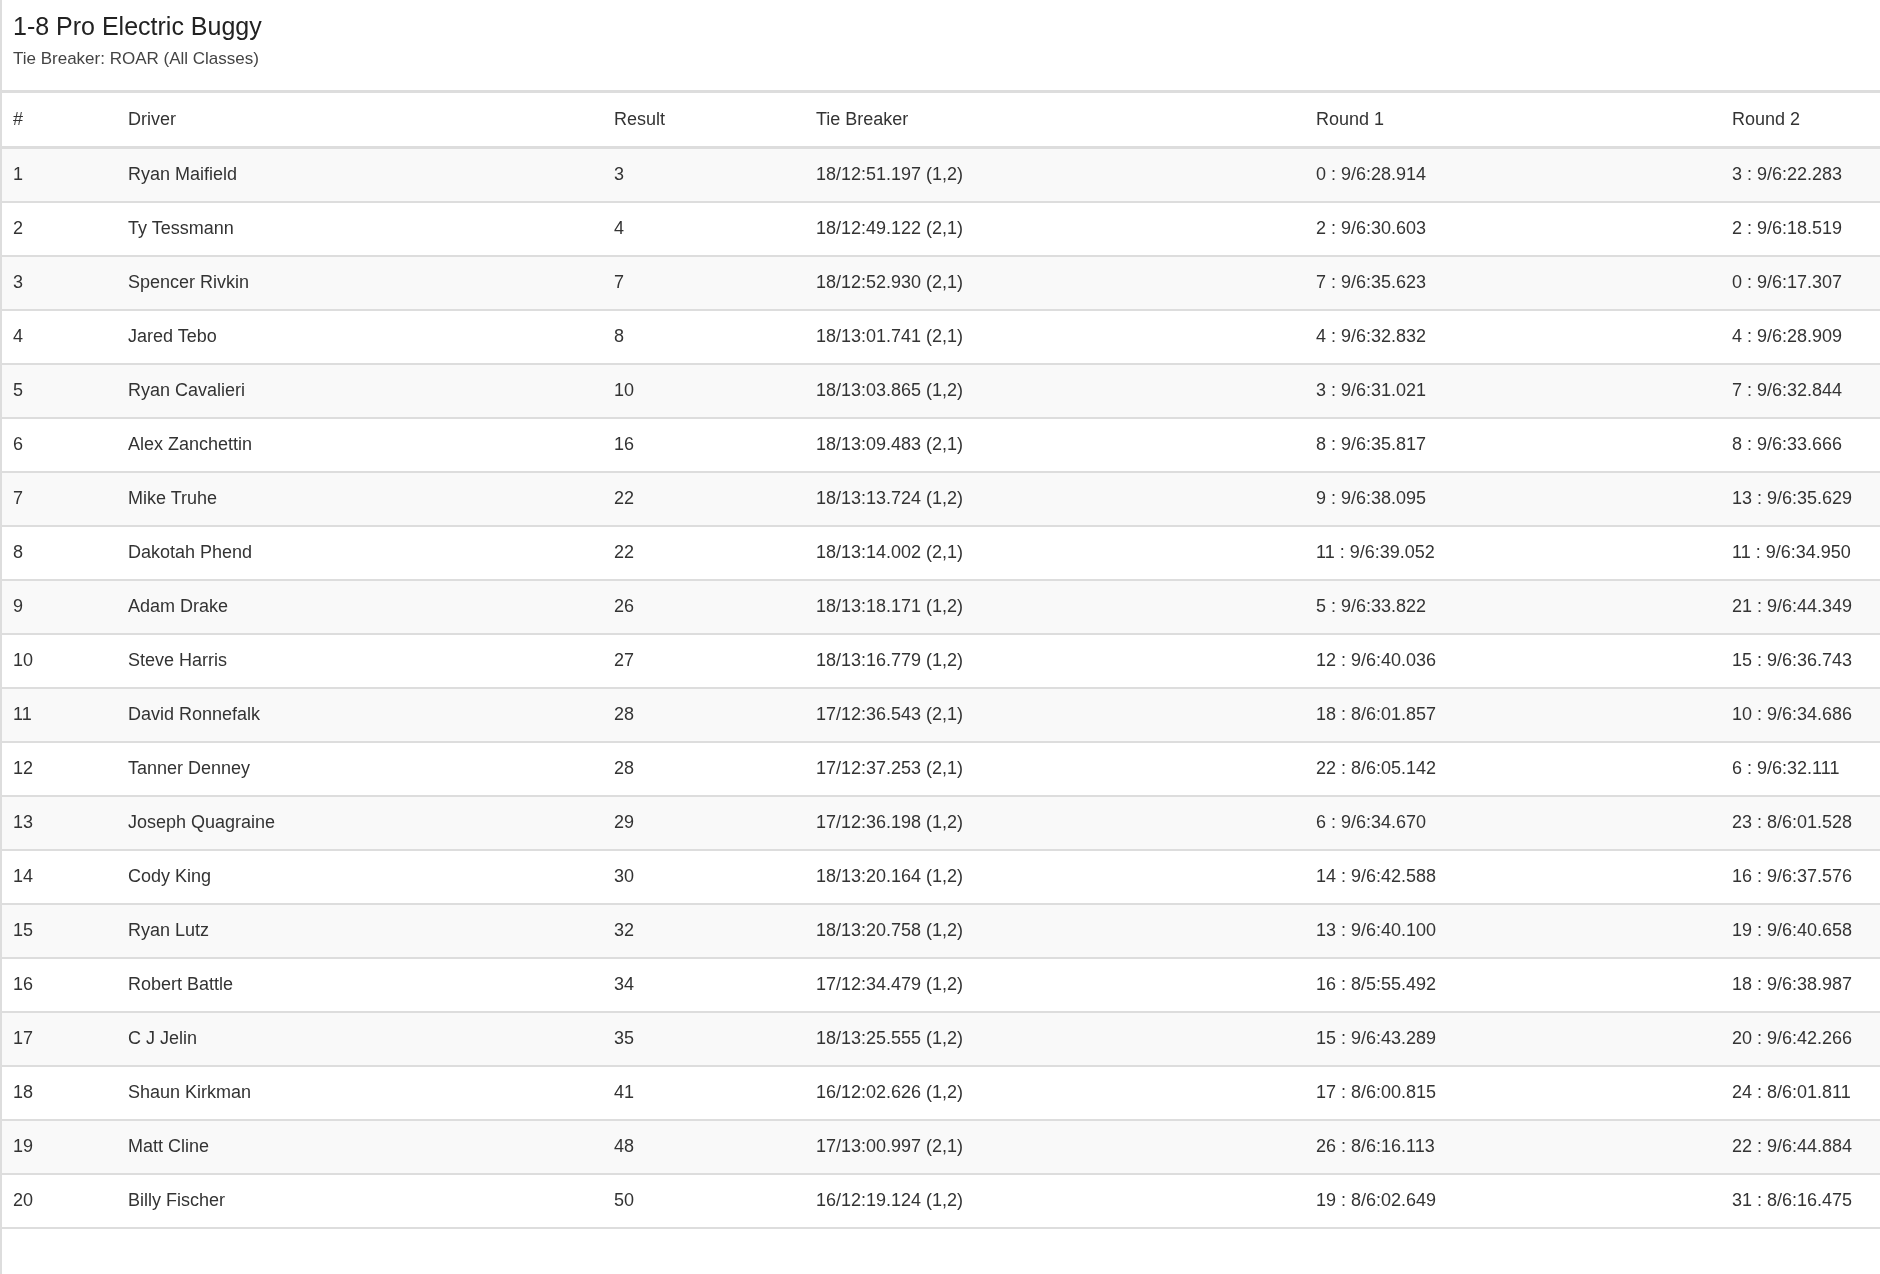 The height and width of the screenshot is (1274, 1880). What do you see at coordinates (360, 552) in the screenshot?
I see `table-cell: Dakotah Phend` at bounding box center [360, 552].